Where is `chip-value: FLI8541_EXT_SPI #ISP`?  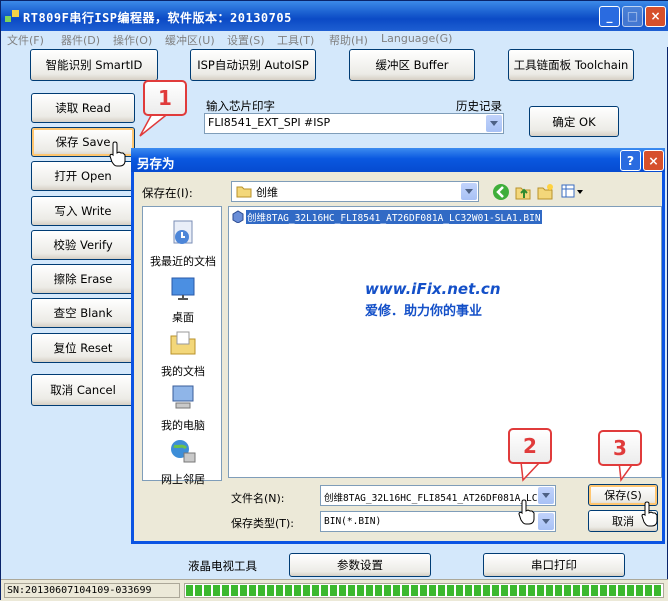 chip-value: FLI8541_EXT_SPI #ISP is located at coordinates (269, 122).